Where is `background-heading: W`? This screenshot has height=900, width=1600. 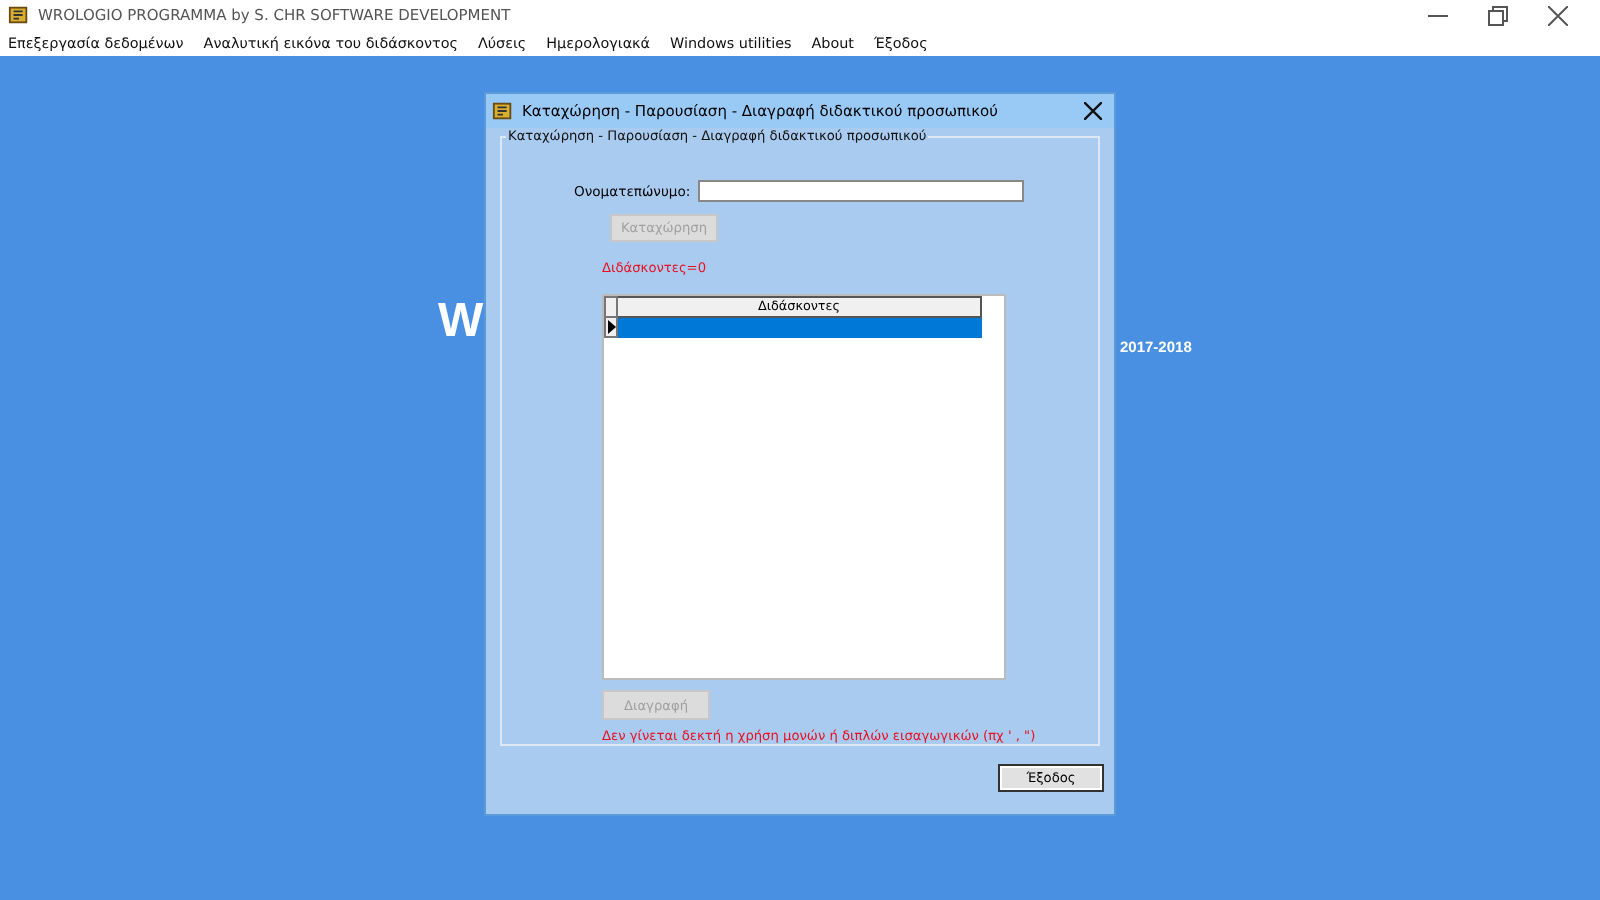
background-heading: W is located at coordinates (461, 322).